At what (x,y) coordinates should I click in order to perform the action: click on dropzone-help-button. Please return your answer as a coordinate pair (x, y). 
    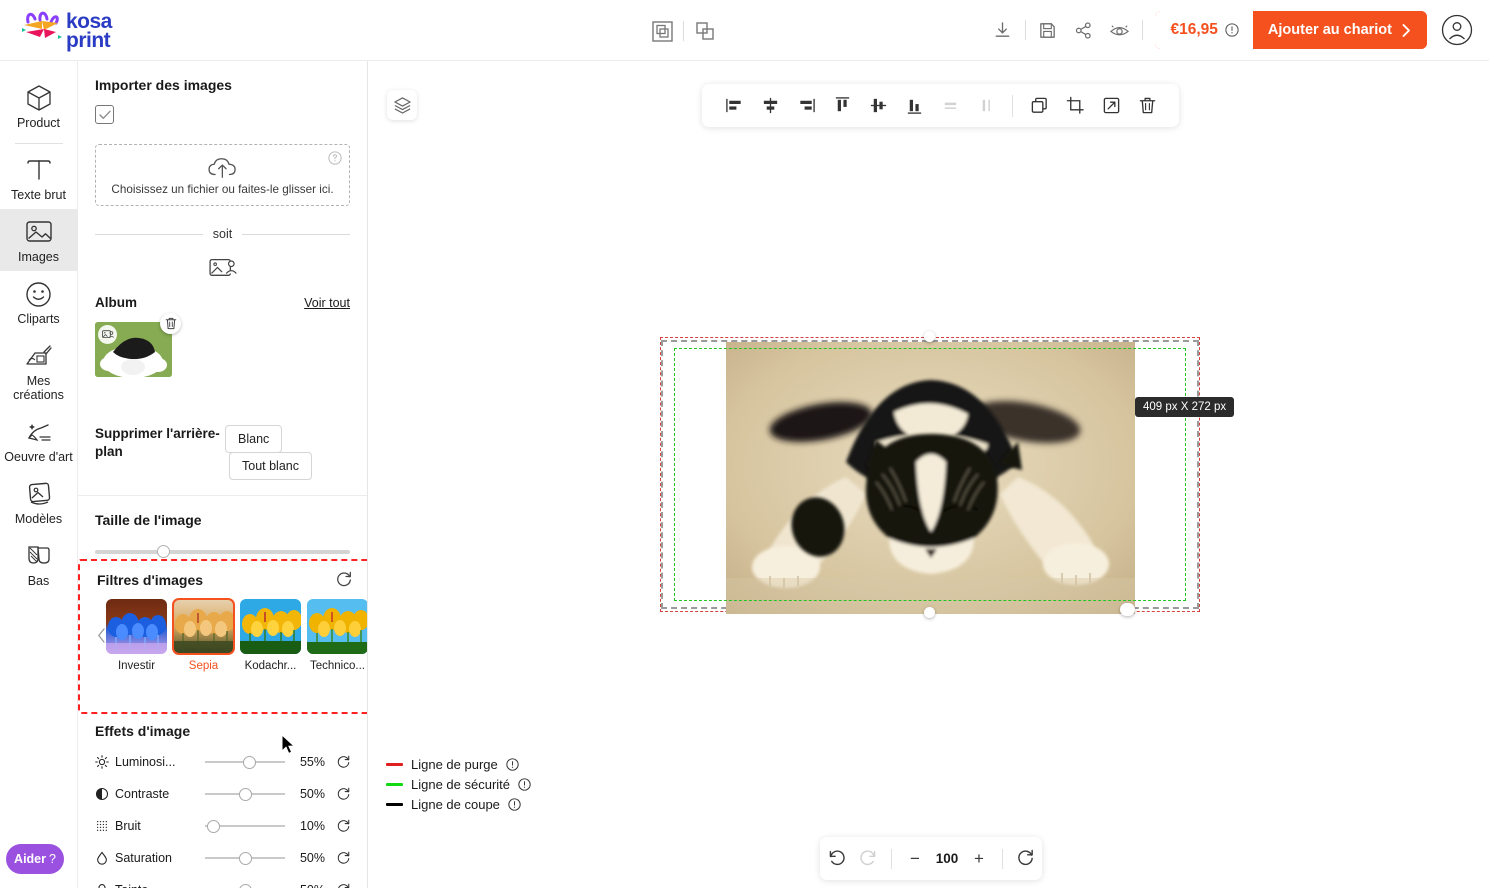
    Looking at the image, I should click on (335, 158).